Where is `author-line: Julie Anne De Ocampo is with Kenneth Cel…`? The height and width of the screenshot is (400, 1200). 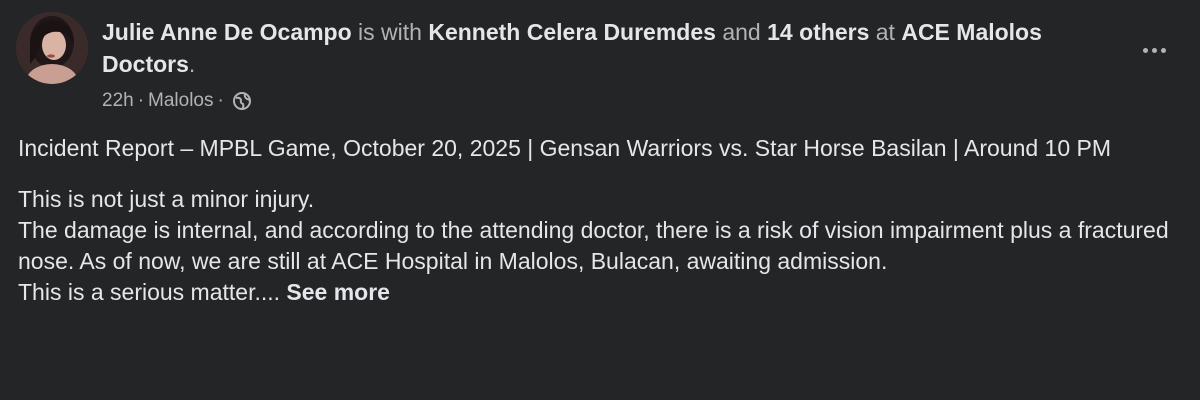
author-line: Julie Anne De Ocampo is with Kenneth Cel… is located at coordinates (582, 48).